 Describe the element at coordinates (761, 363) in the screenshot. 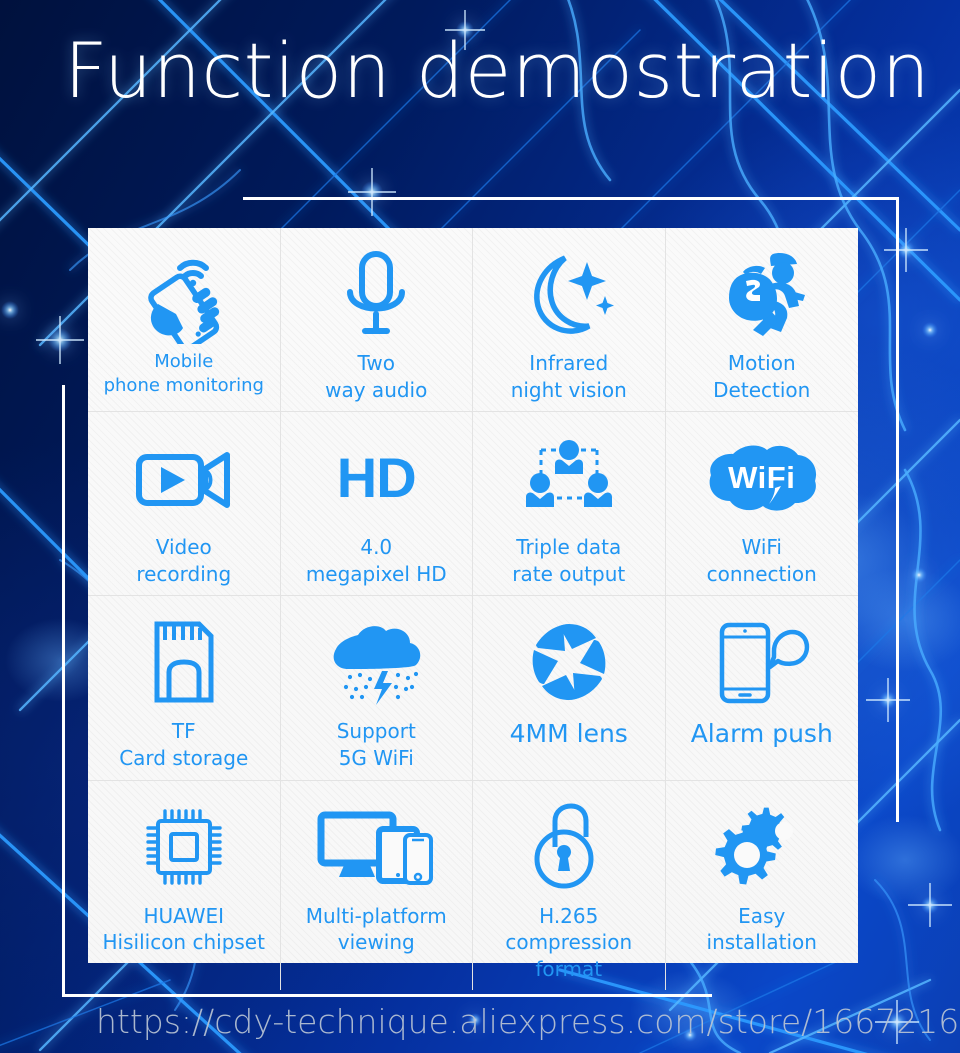

I see `feature-label-line1: Motion` at that location.